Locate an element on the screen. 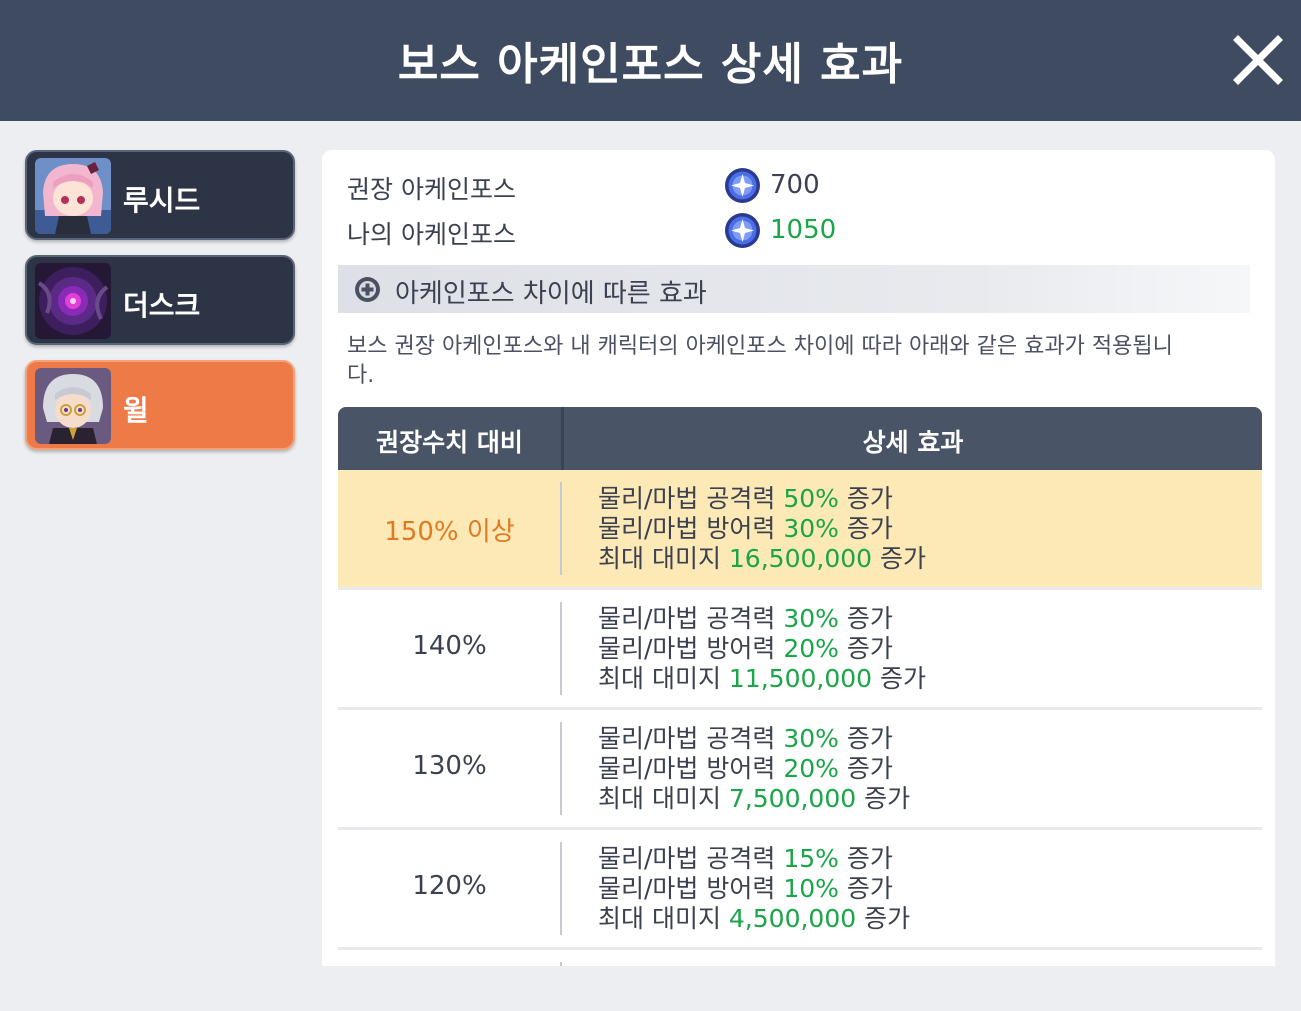 The image size is (1301, 1011). recommended-label: 권장 아케인포스 is located at coordinates (431, 189).